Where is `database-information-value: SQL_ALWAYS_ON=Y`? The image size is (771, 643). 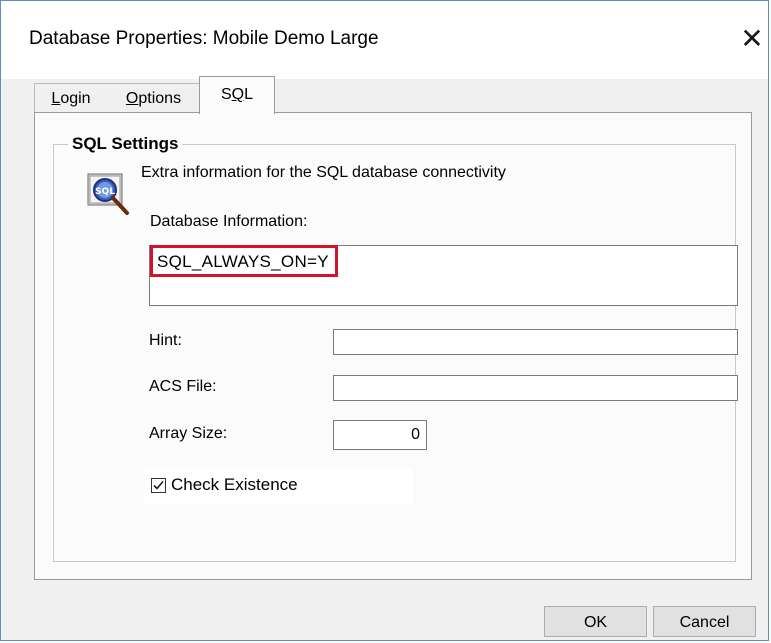 database-information-value: SQL_ALWAYS_ON=Y is located at coordinates (244, 261).